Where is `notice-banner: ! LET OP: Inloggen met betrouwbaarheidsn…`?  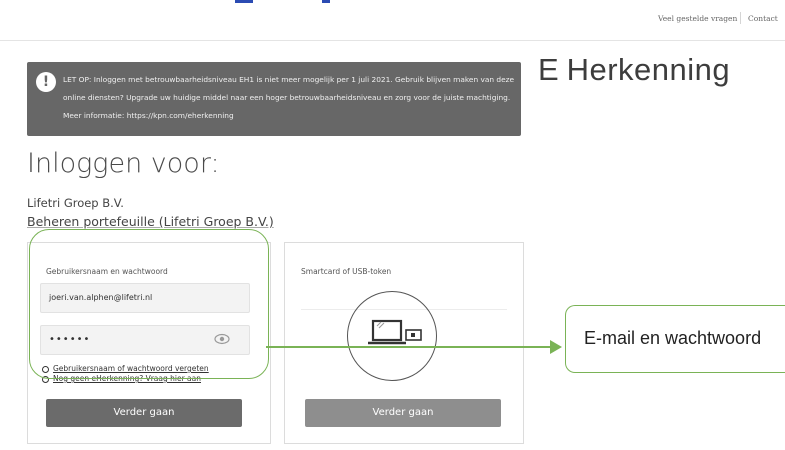
notice-banner: ! LET OP: Inloggen met betrouwbaarheidsn… is located at coordinates (274, 99).